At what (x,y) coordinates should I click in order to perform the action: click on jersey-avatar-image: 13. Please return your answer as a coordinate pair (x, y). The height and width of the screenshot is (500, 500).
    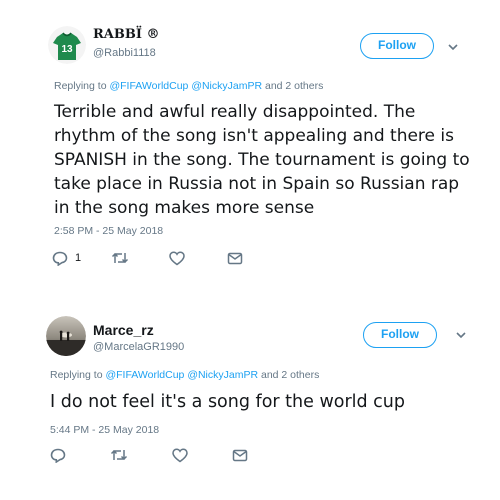
    Looking at the image, I should click on (67, 45).